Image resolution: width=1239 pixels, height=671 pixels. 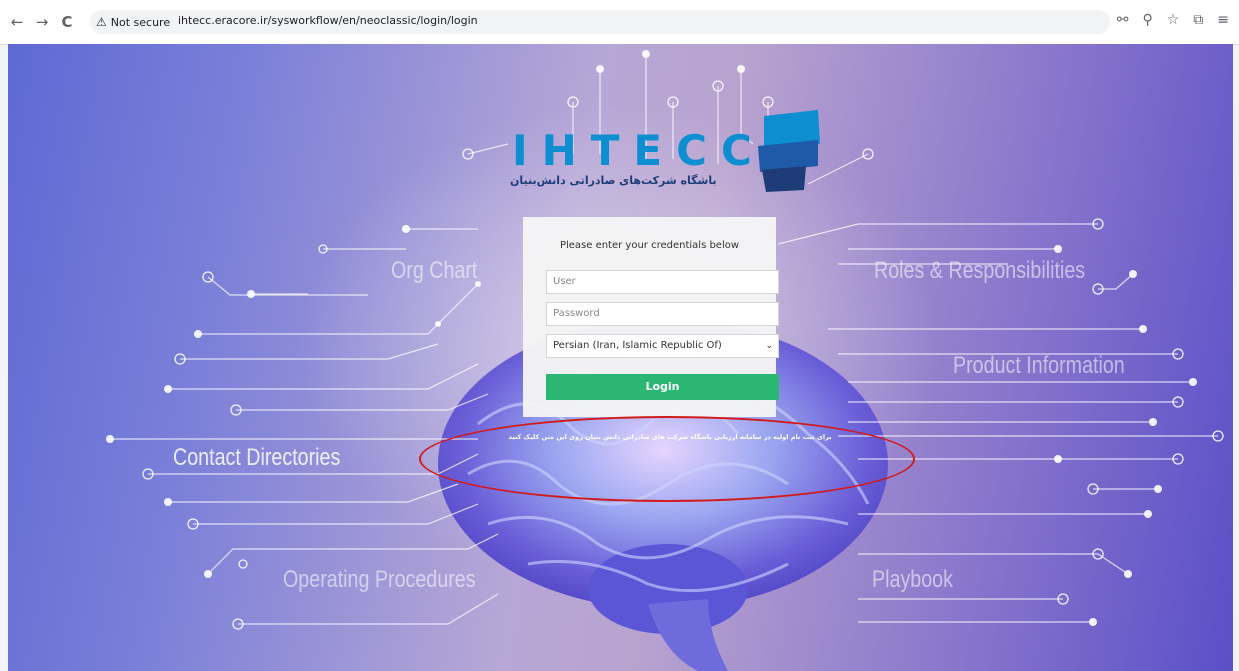 What do you see at coordinates (980, 270) in the screenshot?
I see `bg-label-roles: Roles & Responsibilities` at bounding box center [980, 270].